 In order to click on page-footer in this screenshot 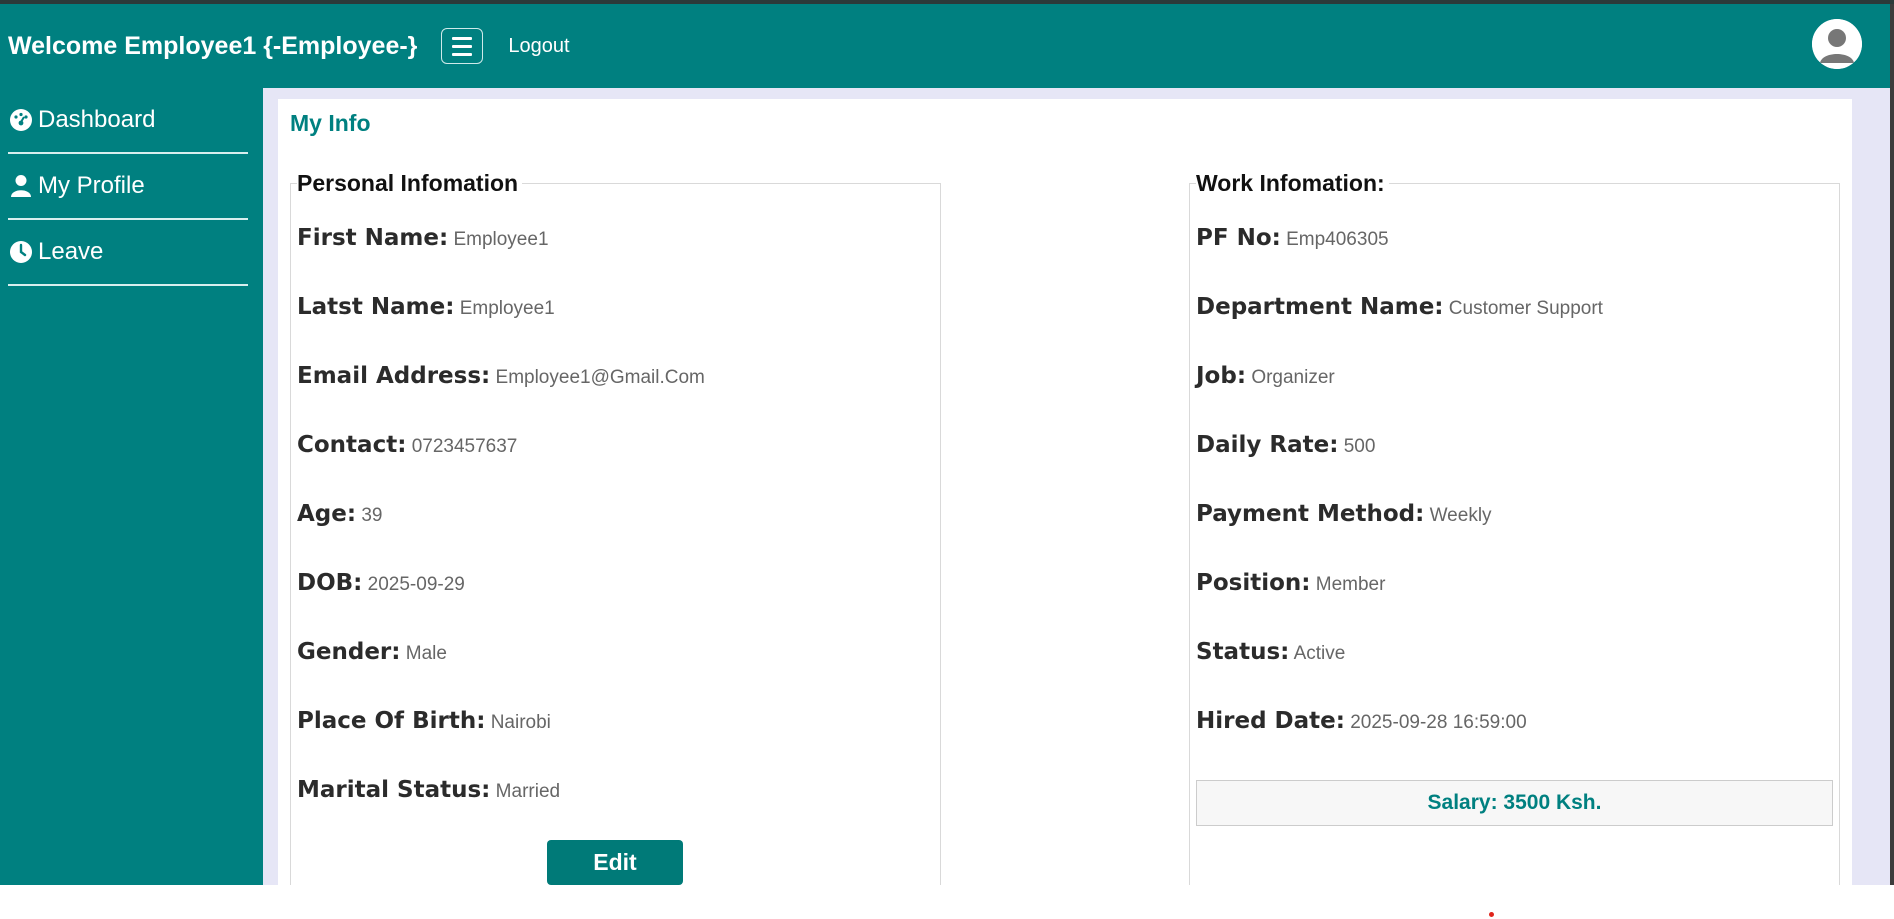, I will do `click(947, 902)`.